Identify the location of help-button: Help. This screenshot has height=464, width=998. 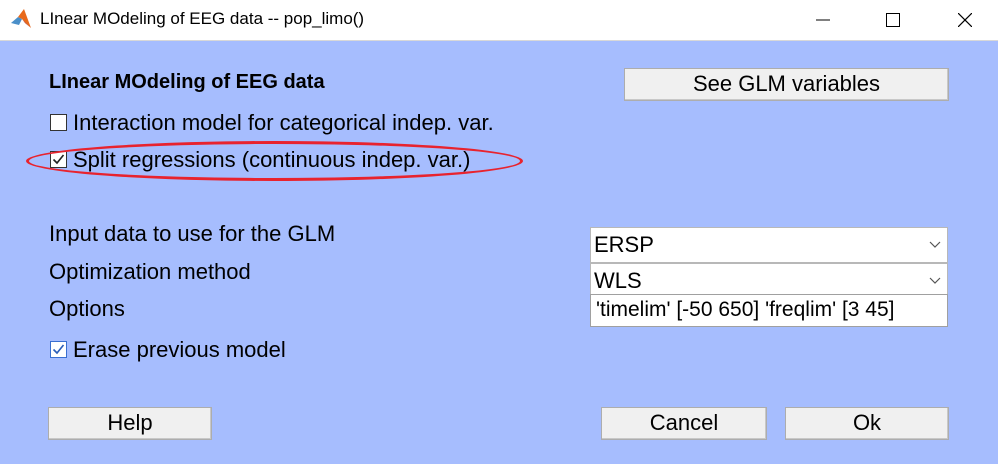
(130, 423).